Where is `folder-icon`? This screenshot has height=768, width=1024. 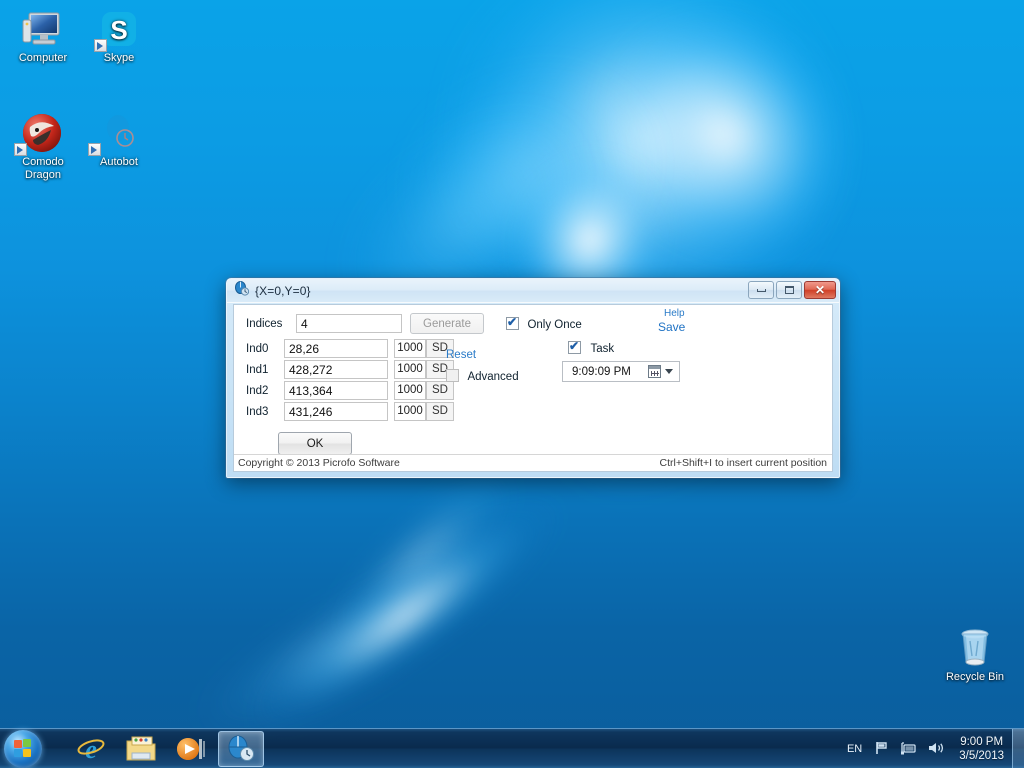 folder-icon is located at coordinates (141, 748).